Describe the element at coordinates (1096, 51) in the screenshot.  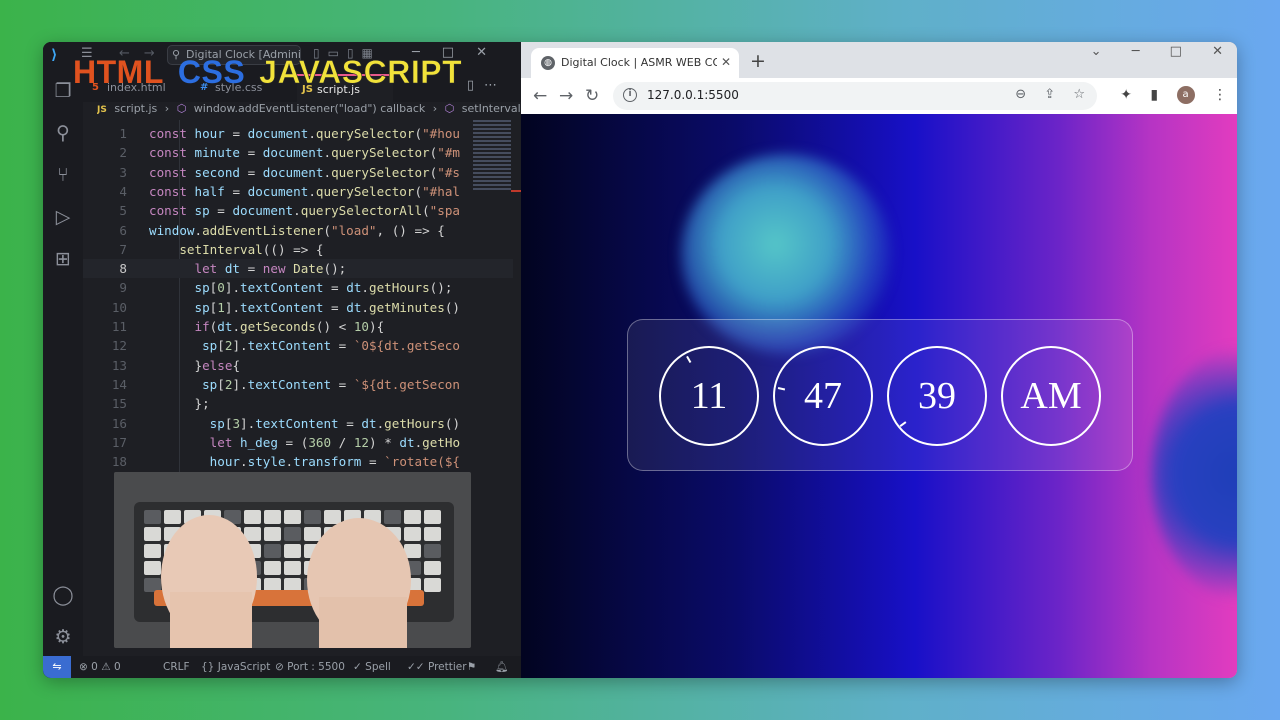
I see `tab-search-icon: ⌄` at that location.